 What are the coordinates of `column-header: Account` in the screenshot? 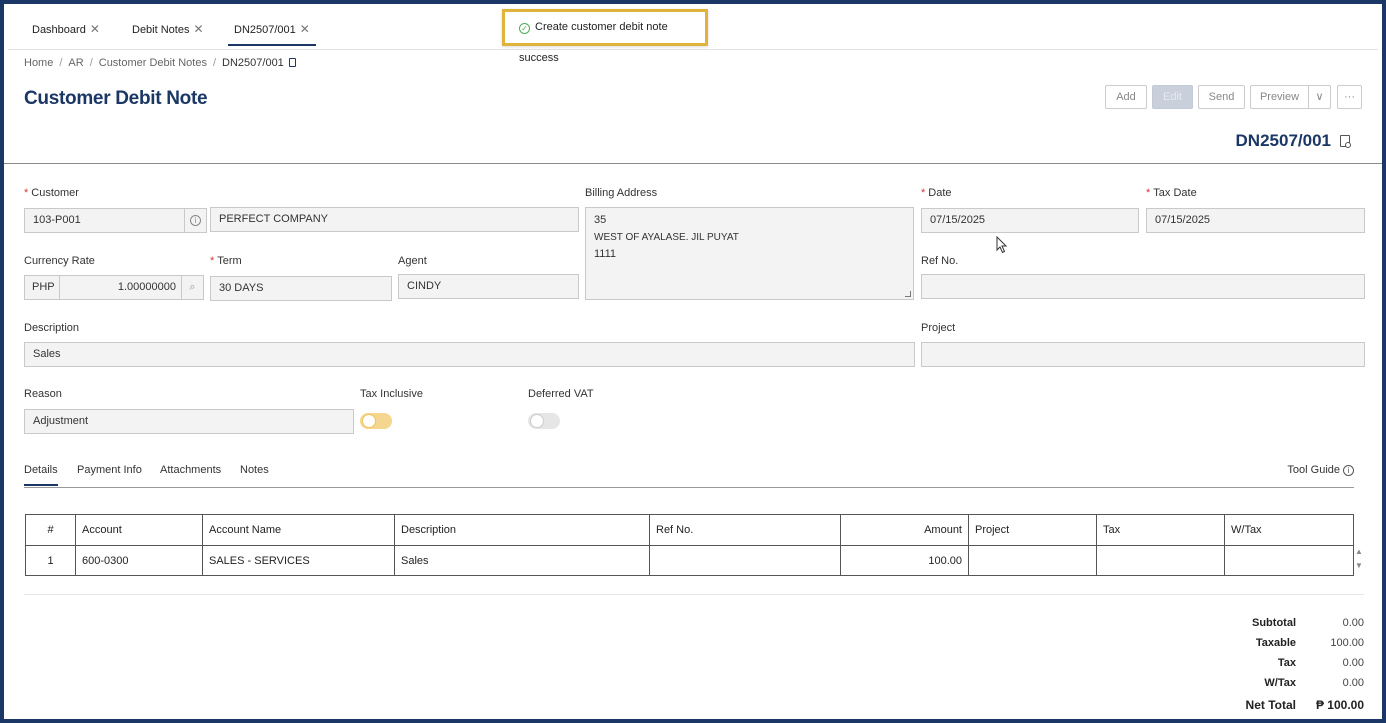 It's located at (139, 530).